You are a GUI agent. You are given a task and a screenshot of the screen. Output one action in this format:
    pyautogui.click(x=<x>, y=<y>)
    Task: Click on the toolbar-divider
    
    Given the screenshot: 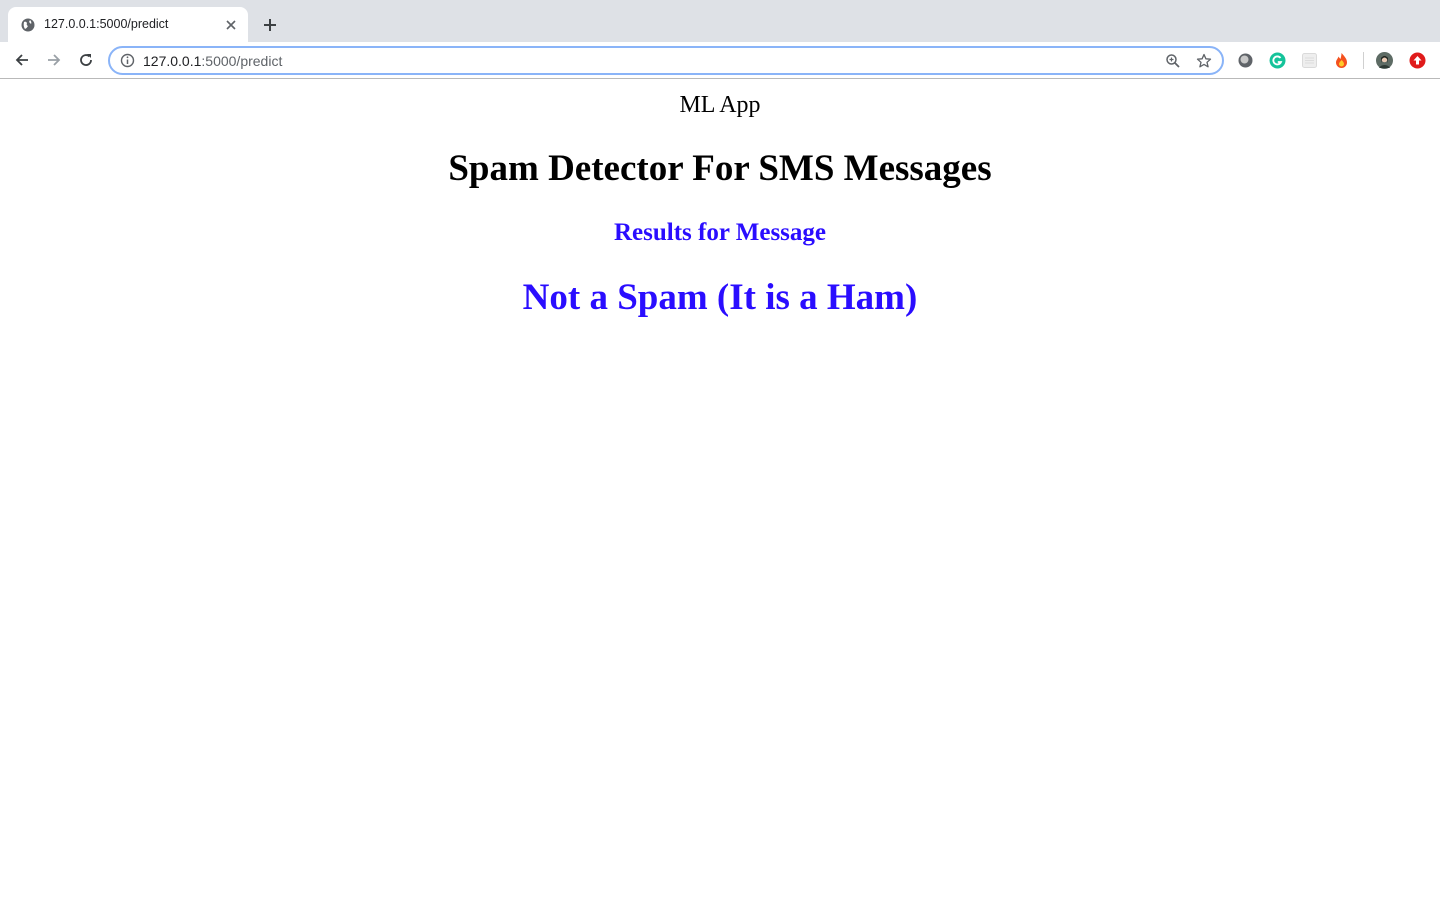 What is the action you would take?
    pyautogui.click(x=1363, y=60)
    